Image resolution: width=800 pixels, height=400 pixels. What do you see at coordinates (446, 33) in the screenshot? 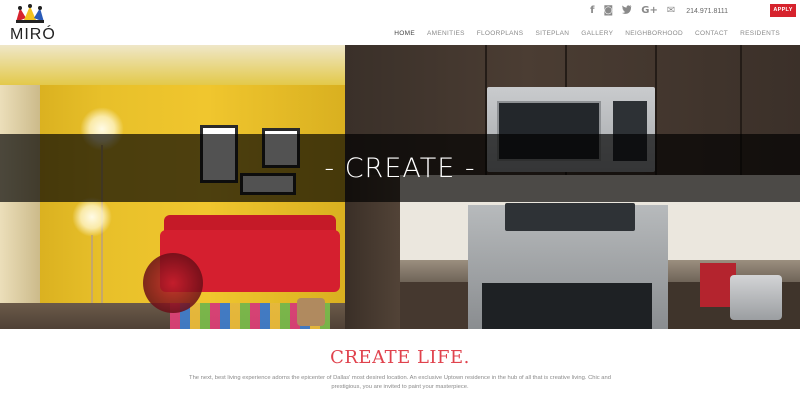
I see `nav-item-amenities: AMENITIES` at bounding box center [446, 33].